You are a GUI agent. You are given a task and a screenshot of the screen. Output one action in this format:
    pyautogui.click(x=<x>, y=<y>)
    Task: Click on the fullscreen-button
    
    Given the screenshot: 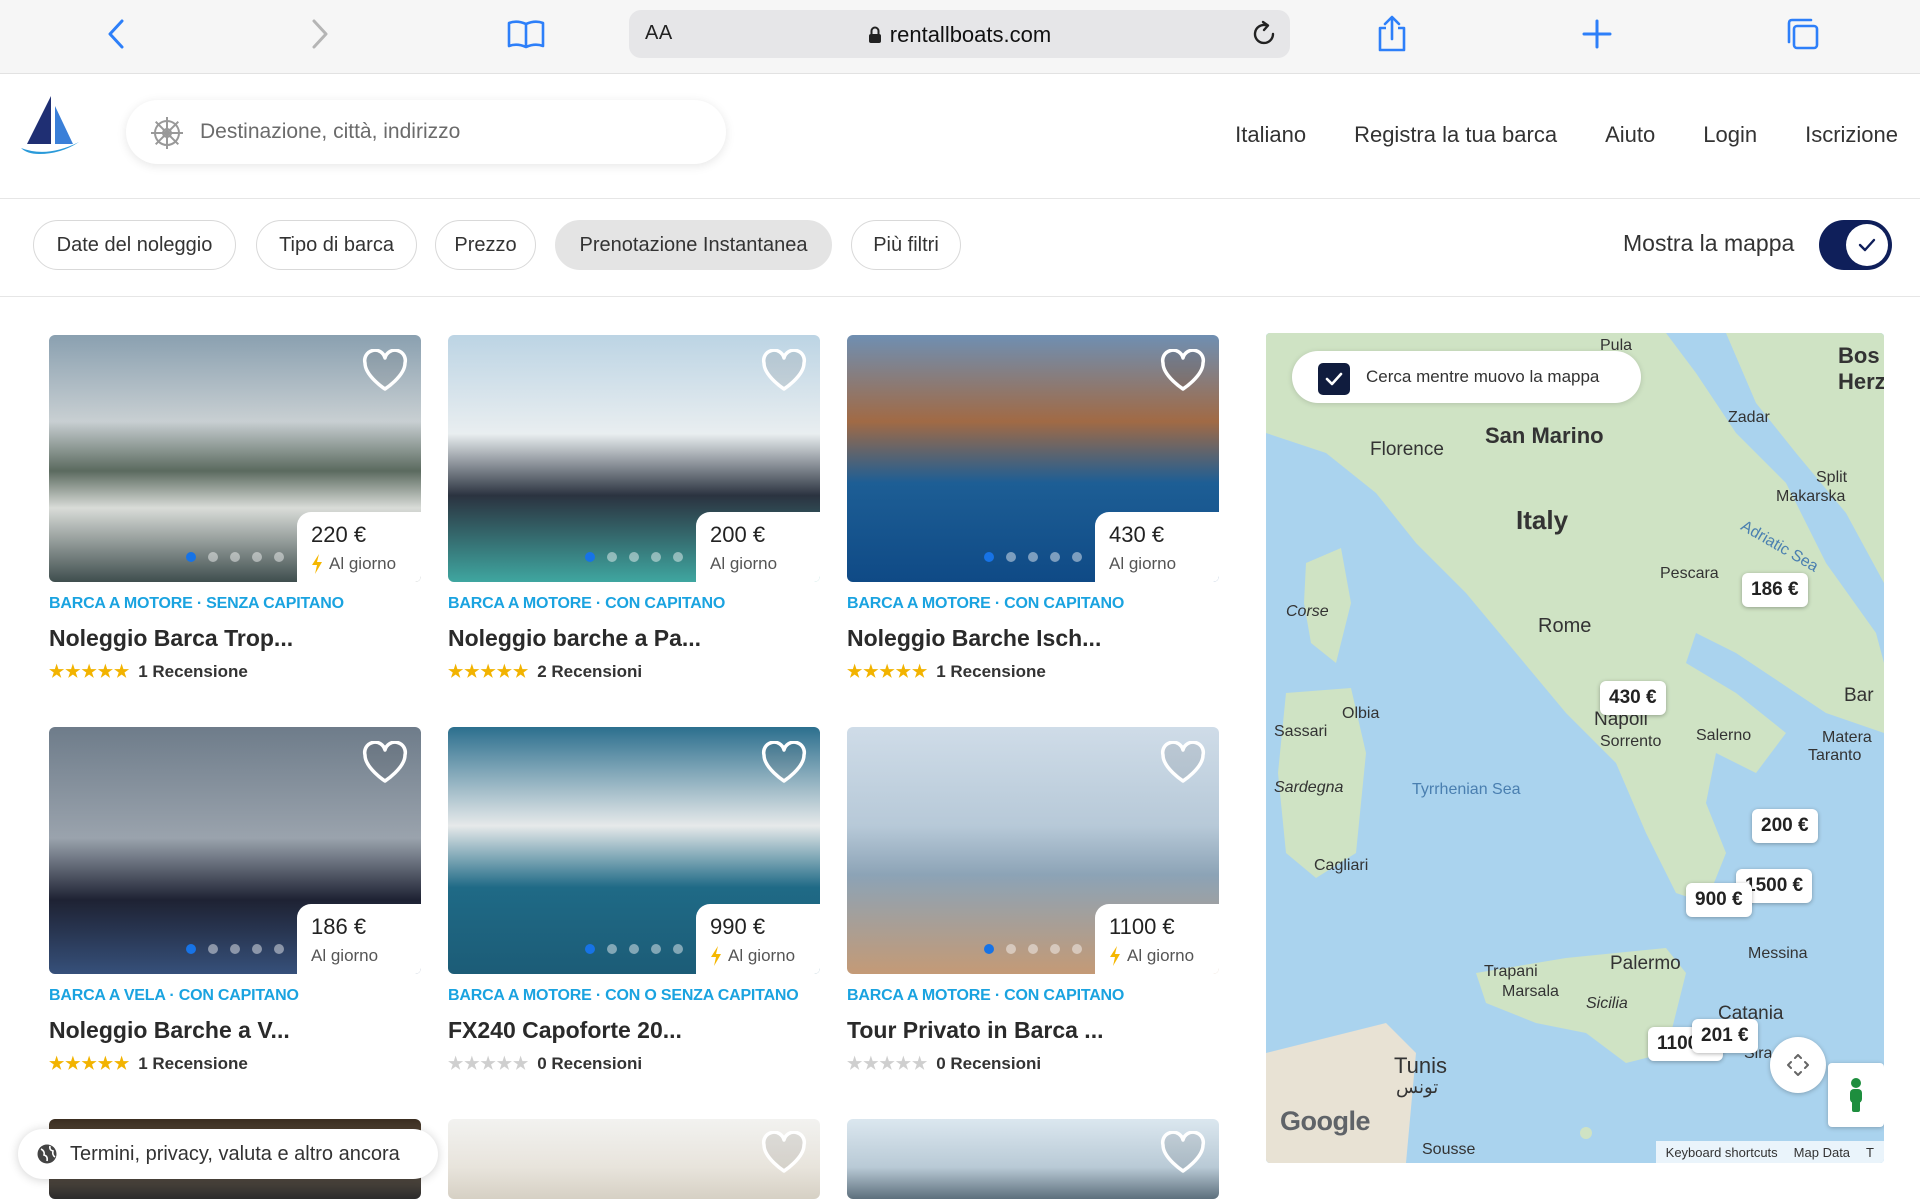 What is the action you would take?
    pyautogui.click(x=1798, y=1065)
    